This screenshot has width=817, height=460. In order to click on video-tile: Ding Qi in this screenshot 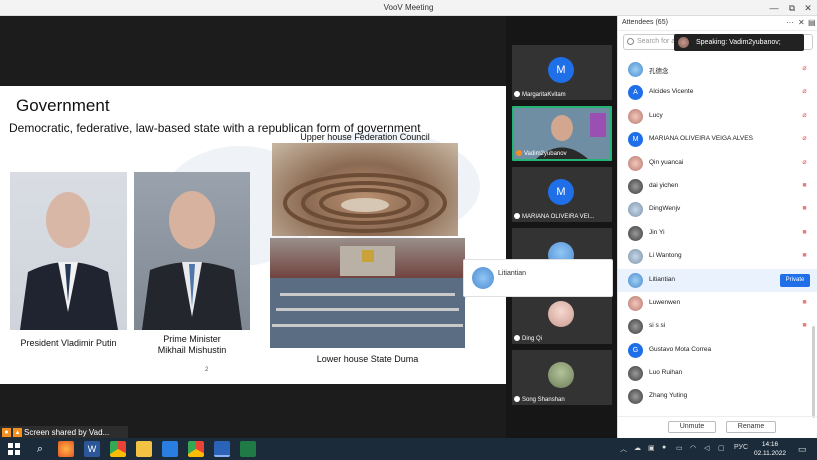, I will do `click(562, 316)`.